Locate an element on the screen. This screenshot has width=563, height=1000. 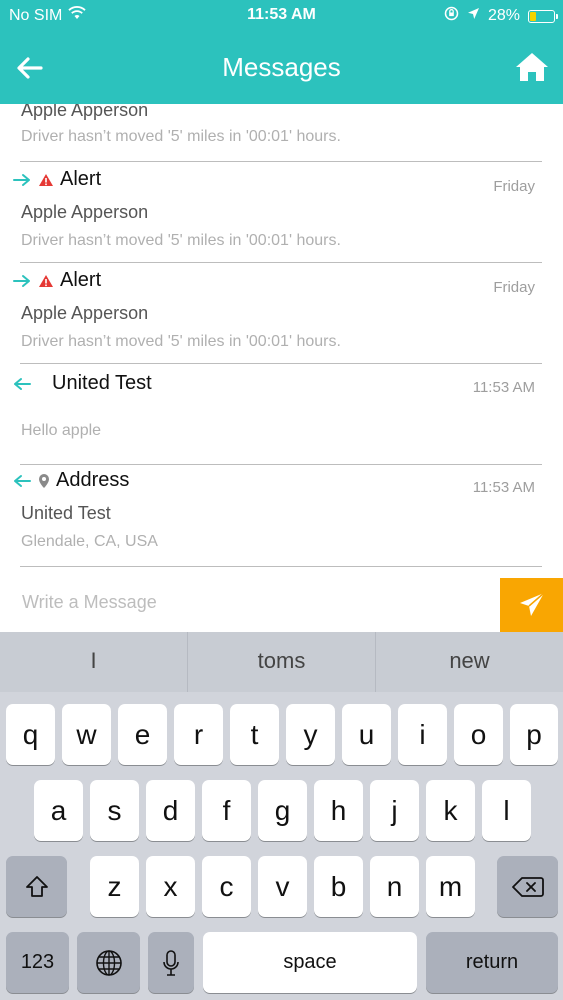
message-body: Hello apple is located at coordinates (61, 430).